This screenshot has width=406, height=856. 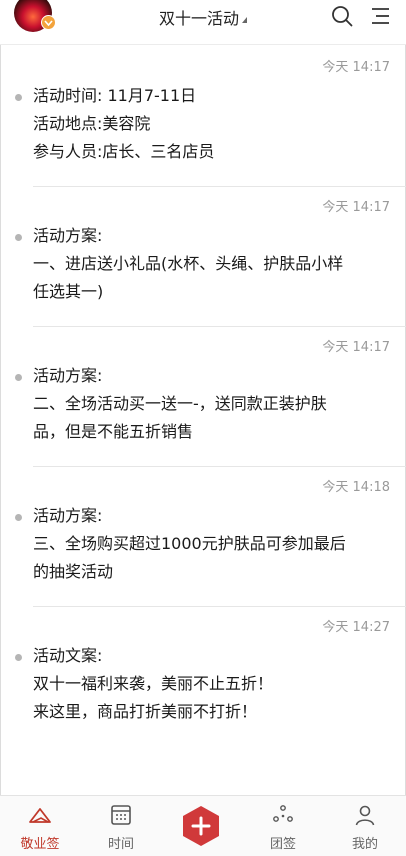 What do you see at coordinates (40, 826) in the screenshot?
I see `tab-home: 敬业签` at bounding box center [40, 826].